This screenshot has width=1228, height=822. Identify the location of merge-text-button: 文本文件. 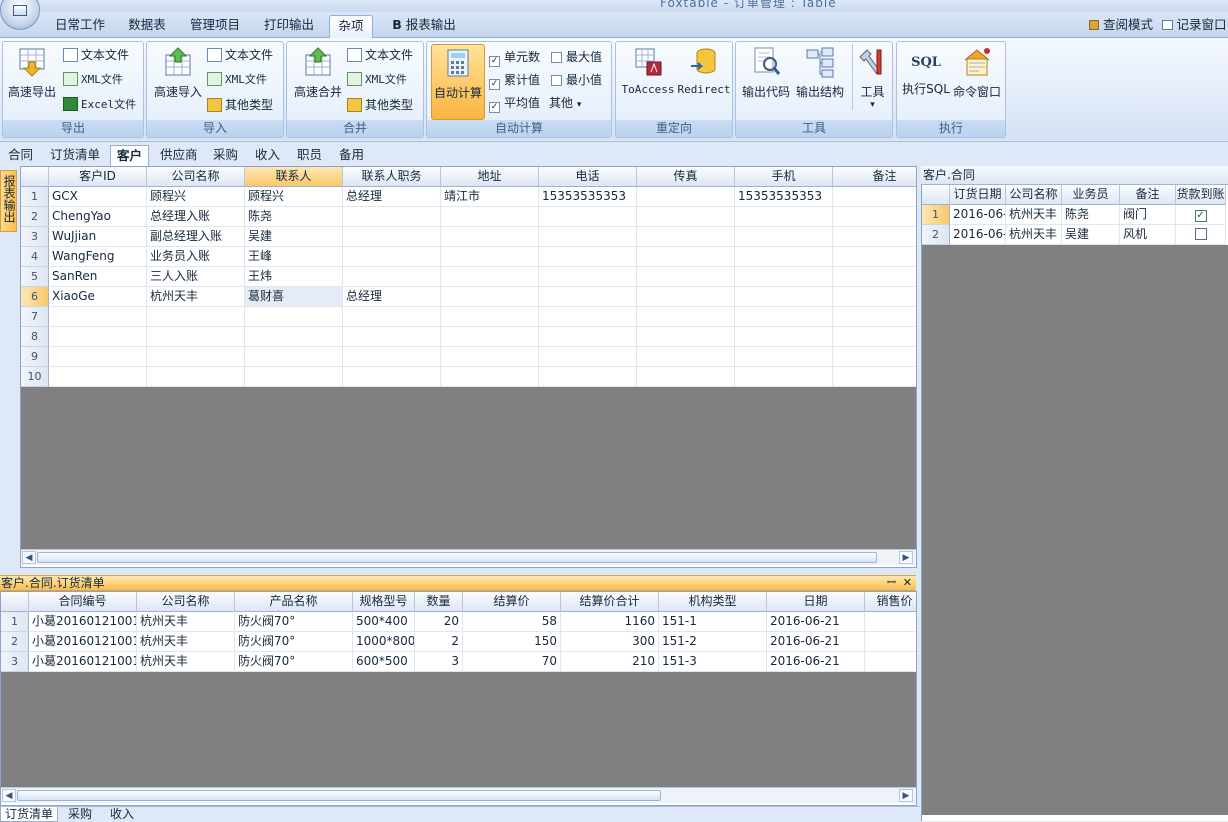
(380, 55).